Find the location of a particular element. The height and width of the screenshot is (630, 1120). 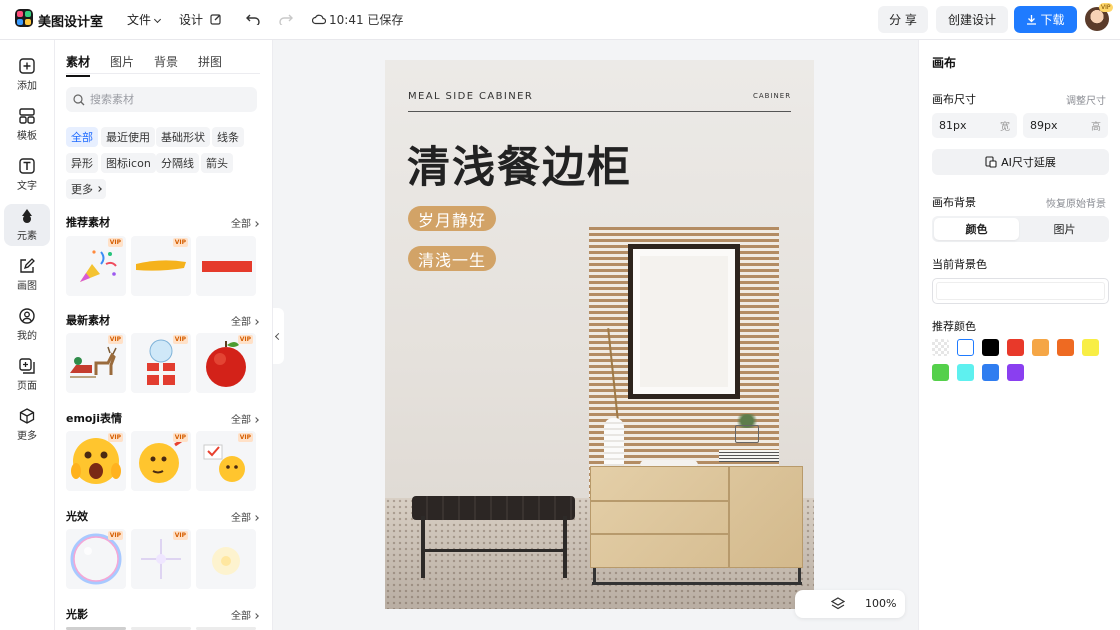

rail-label: 文字 is located at coordinates (27, 186).